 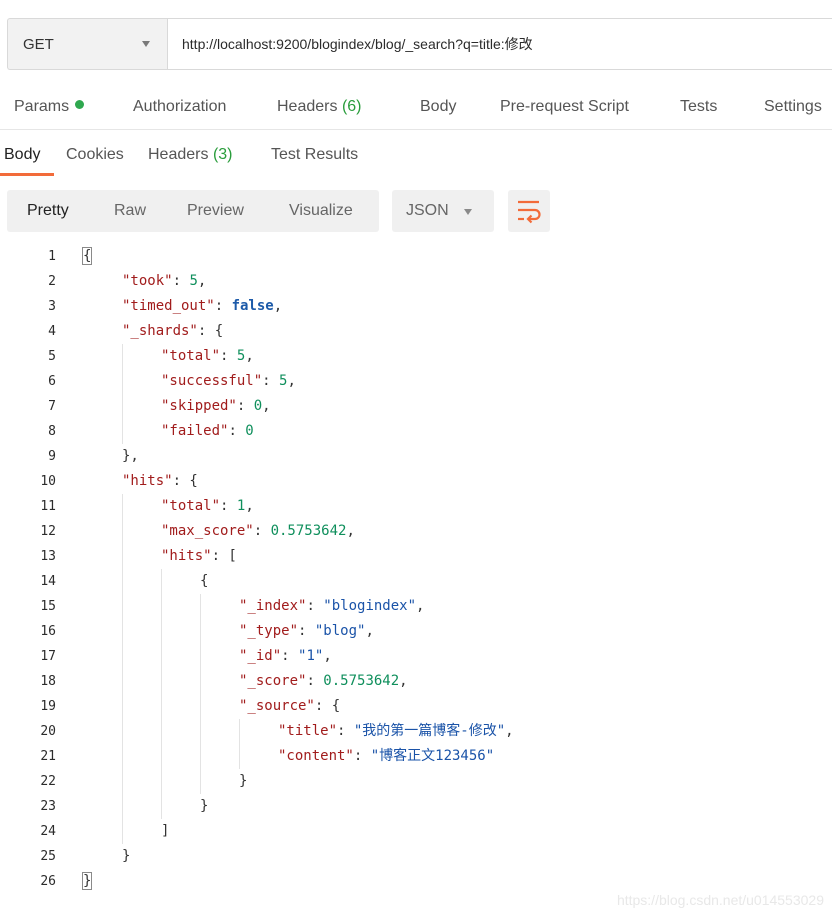 I want to click on code-text: "_source": {, so click(x=289, y=706).